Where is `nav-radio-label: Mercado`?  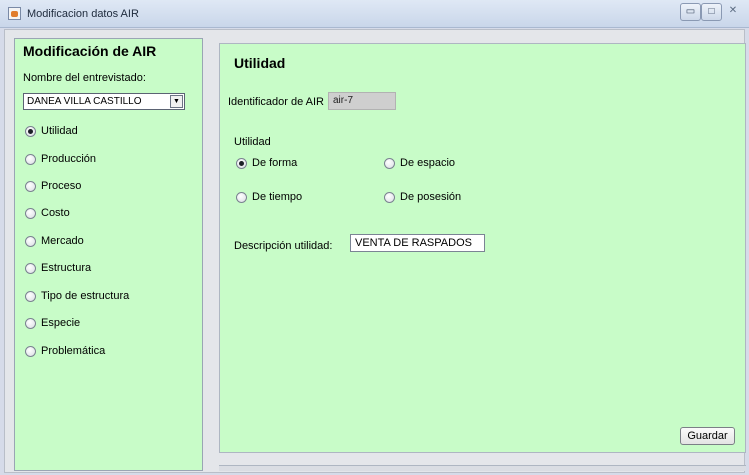
nav-radio-label: Mercado is located at coordinates (62, 241).